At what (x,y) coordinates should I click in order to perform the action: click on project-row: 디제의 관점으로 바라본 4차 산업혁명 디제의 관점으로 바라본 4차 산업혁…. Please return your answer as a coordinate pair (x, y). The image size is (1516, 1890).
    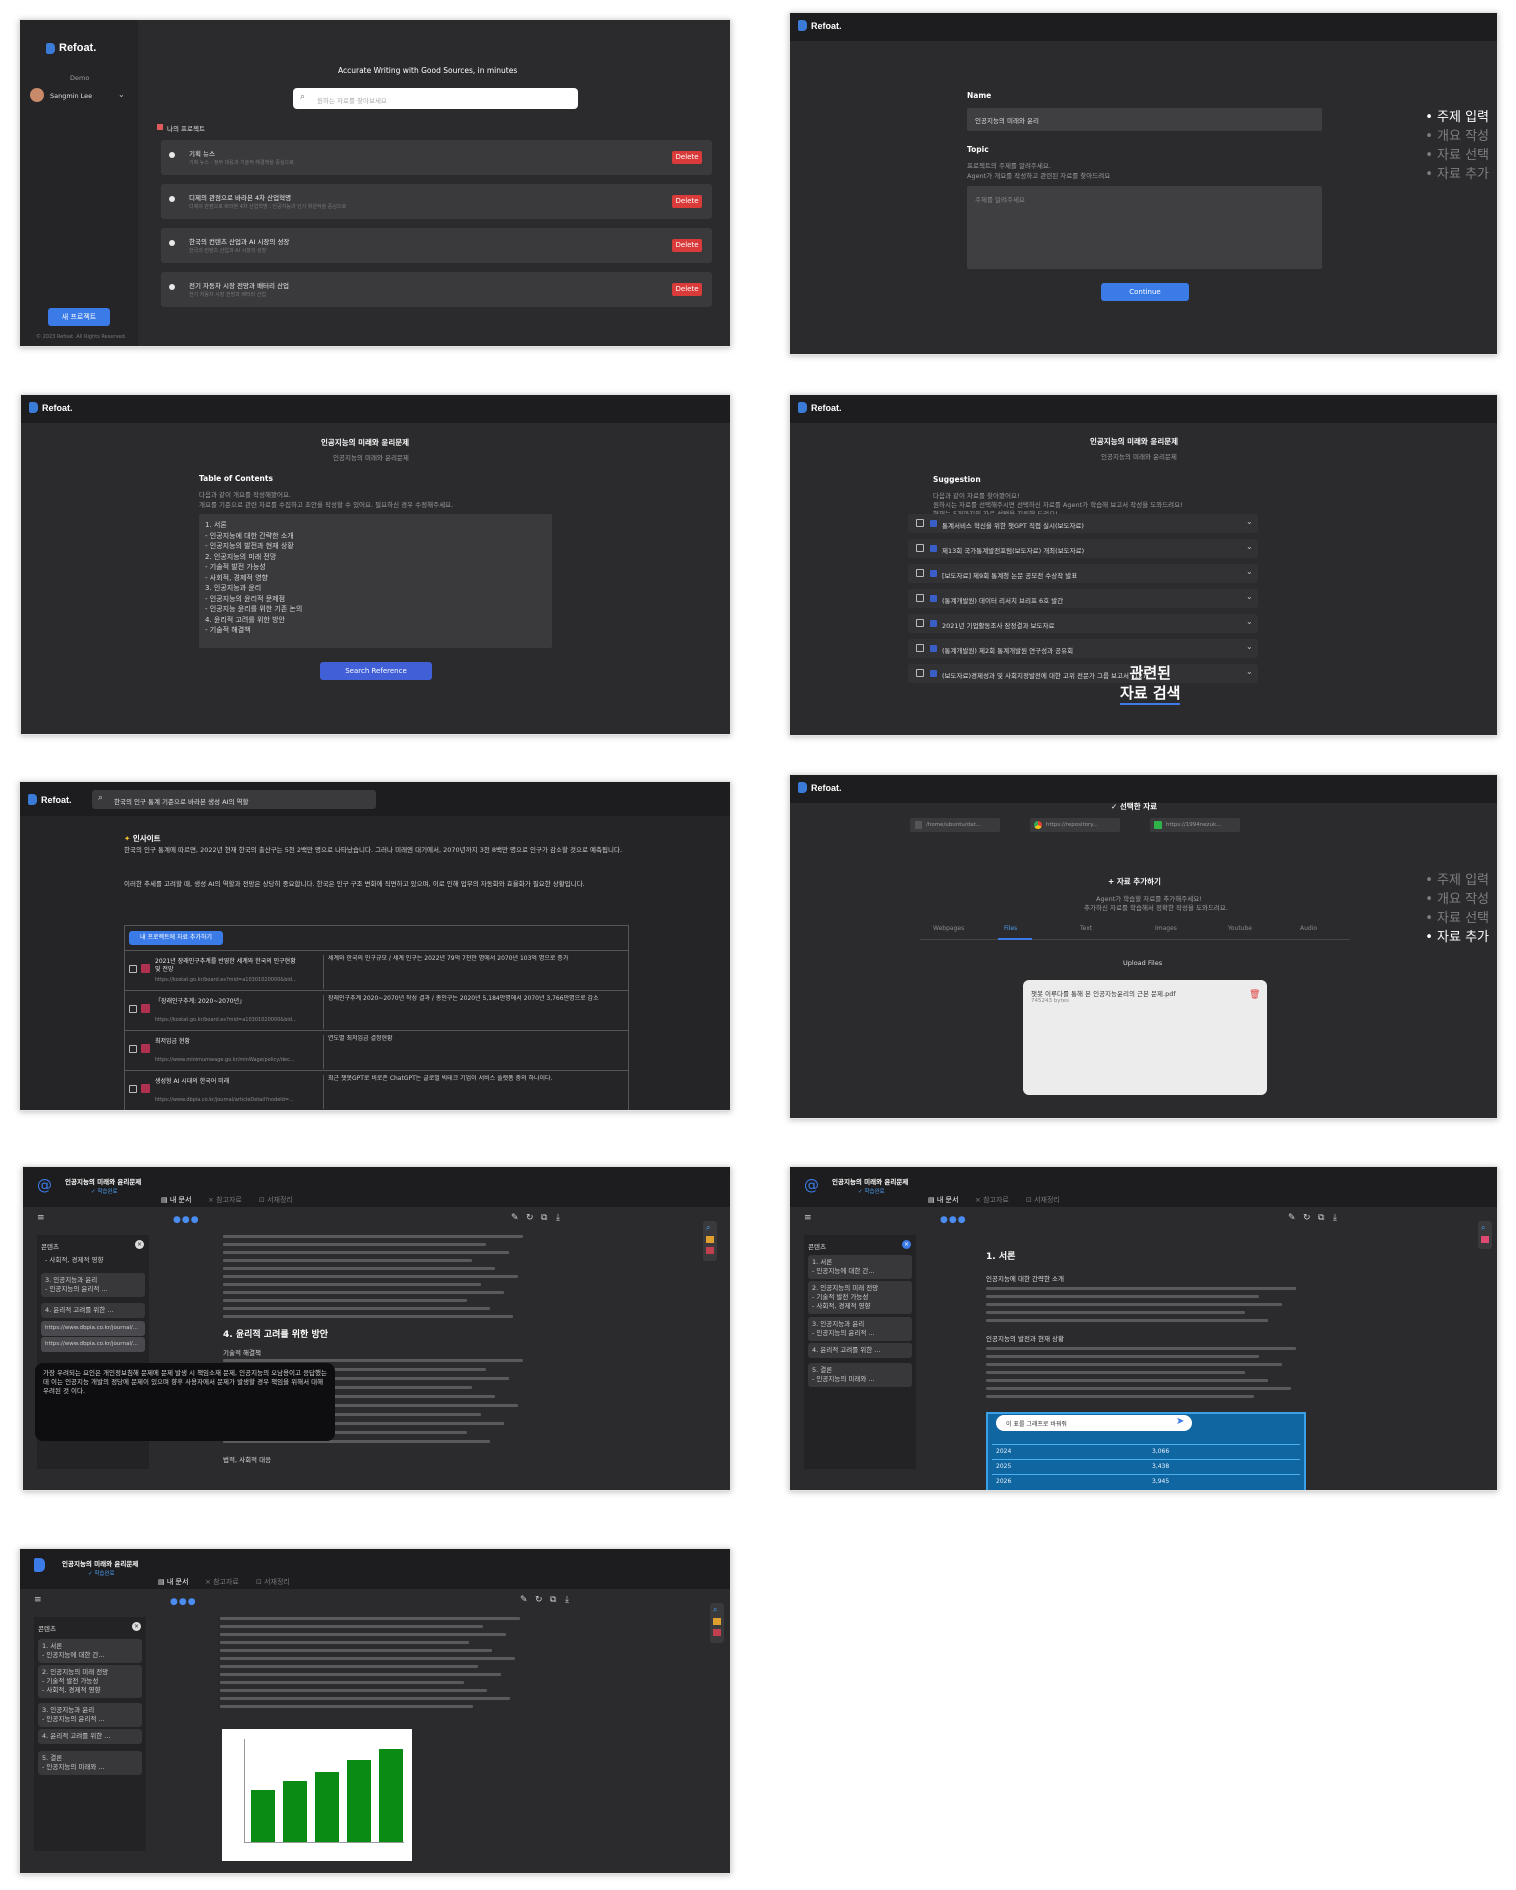
    Looking at the image, I should click on (436, 201).